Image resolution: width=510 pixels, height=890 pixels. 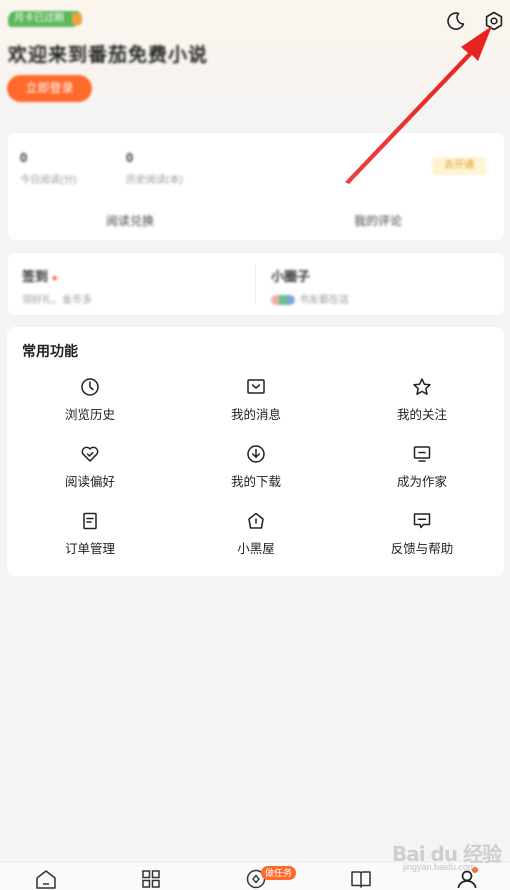 I want to click on circle-subtitle: 书友都在这, so click(x=324, y=300).